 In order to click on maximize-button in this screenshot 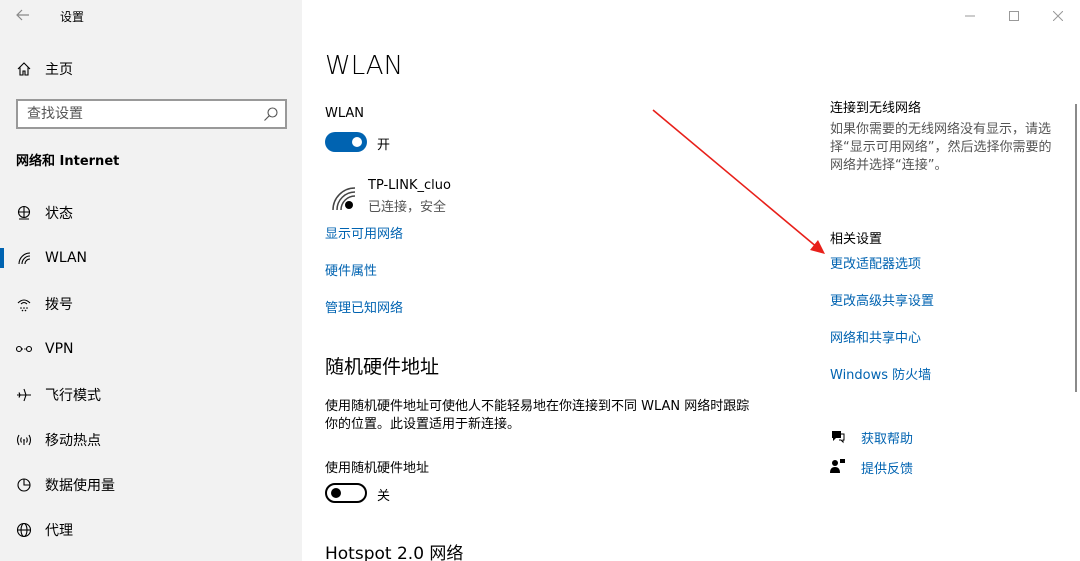, I will do `click(1014, 16)`.